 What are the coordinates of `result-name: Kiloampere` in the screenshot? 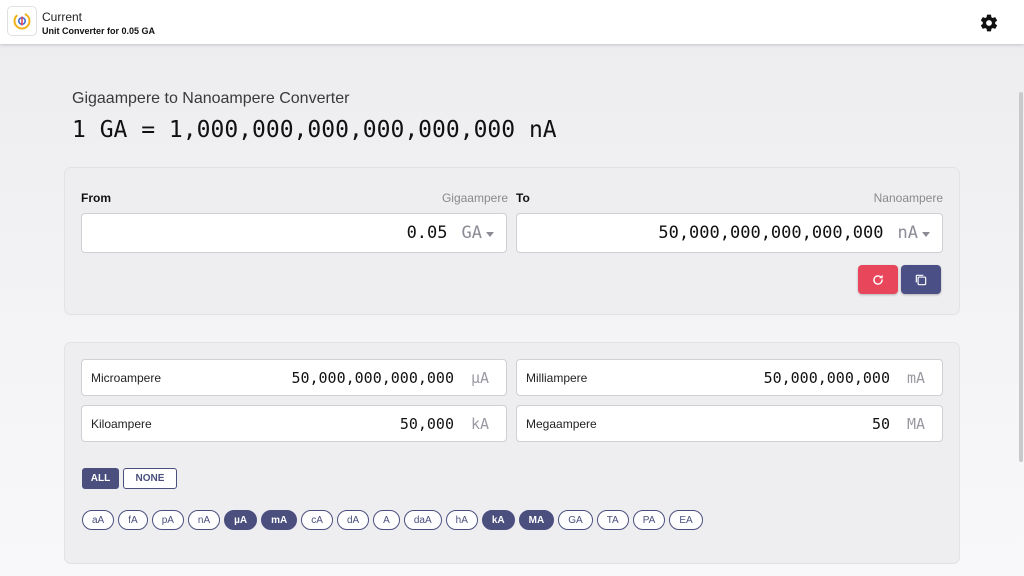 It's located at (121, 424).